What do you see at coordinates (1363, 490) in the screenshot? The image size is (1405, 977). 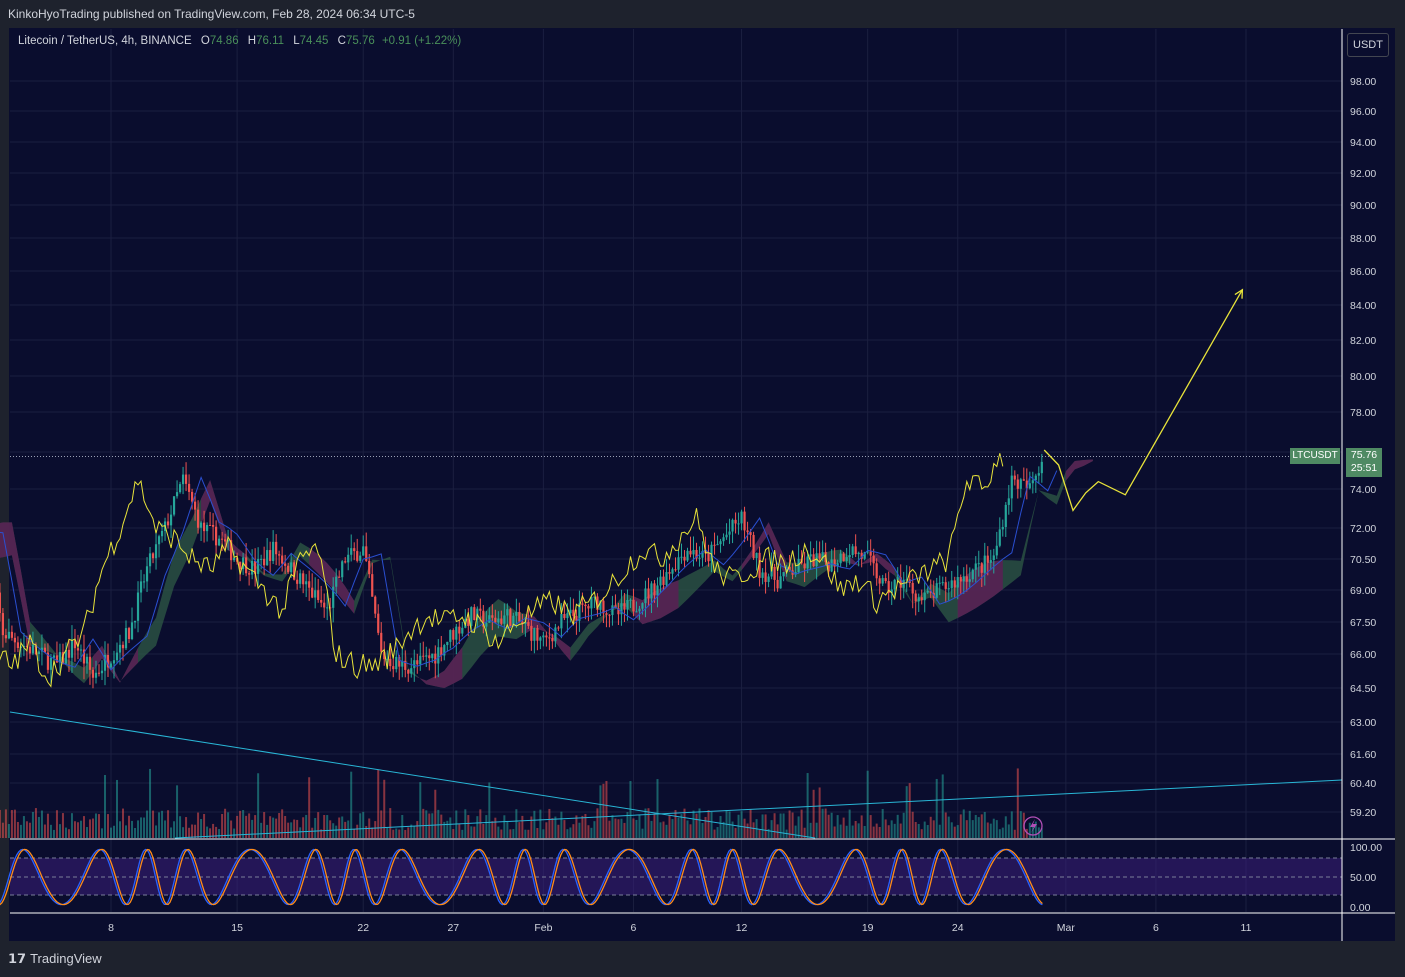 I see `price-tick-label: 74.00` at bounding box center [1363, 490].